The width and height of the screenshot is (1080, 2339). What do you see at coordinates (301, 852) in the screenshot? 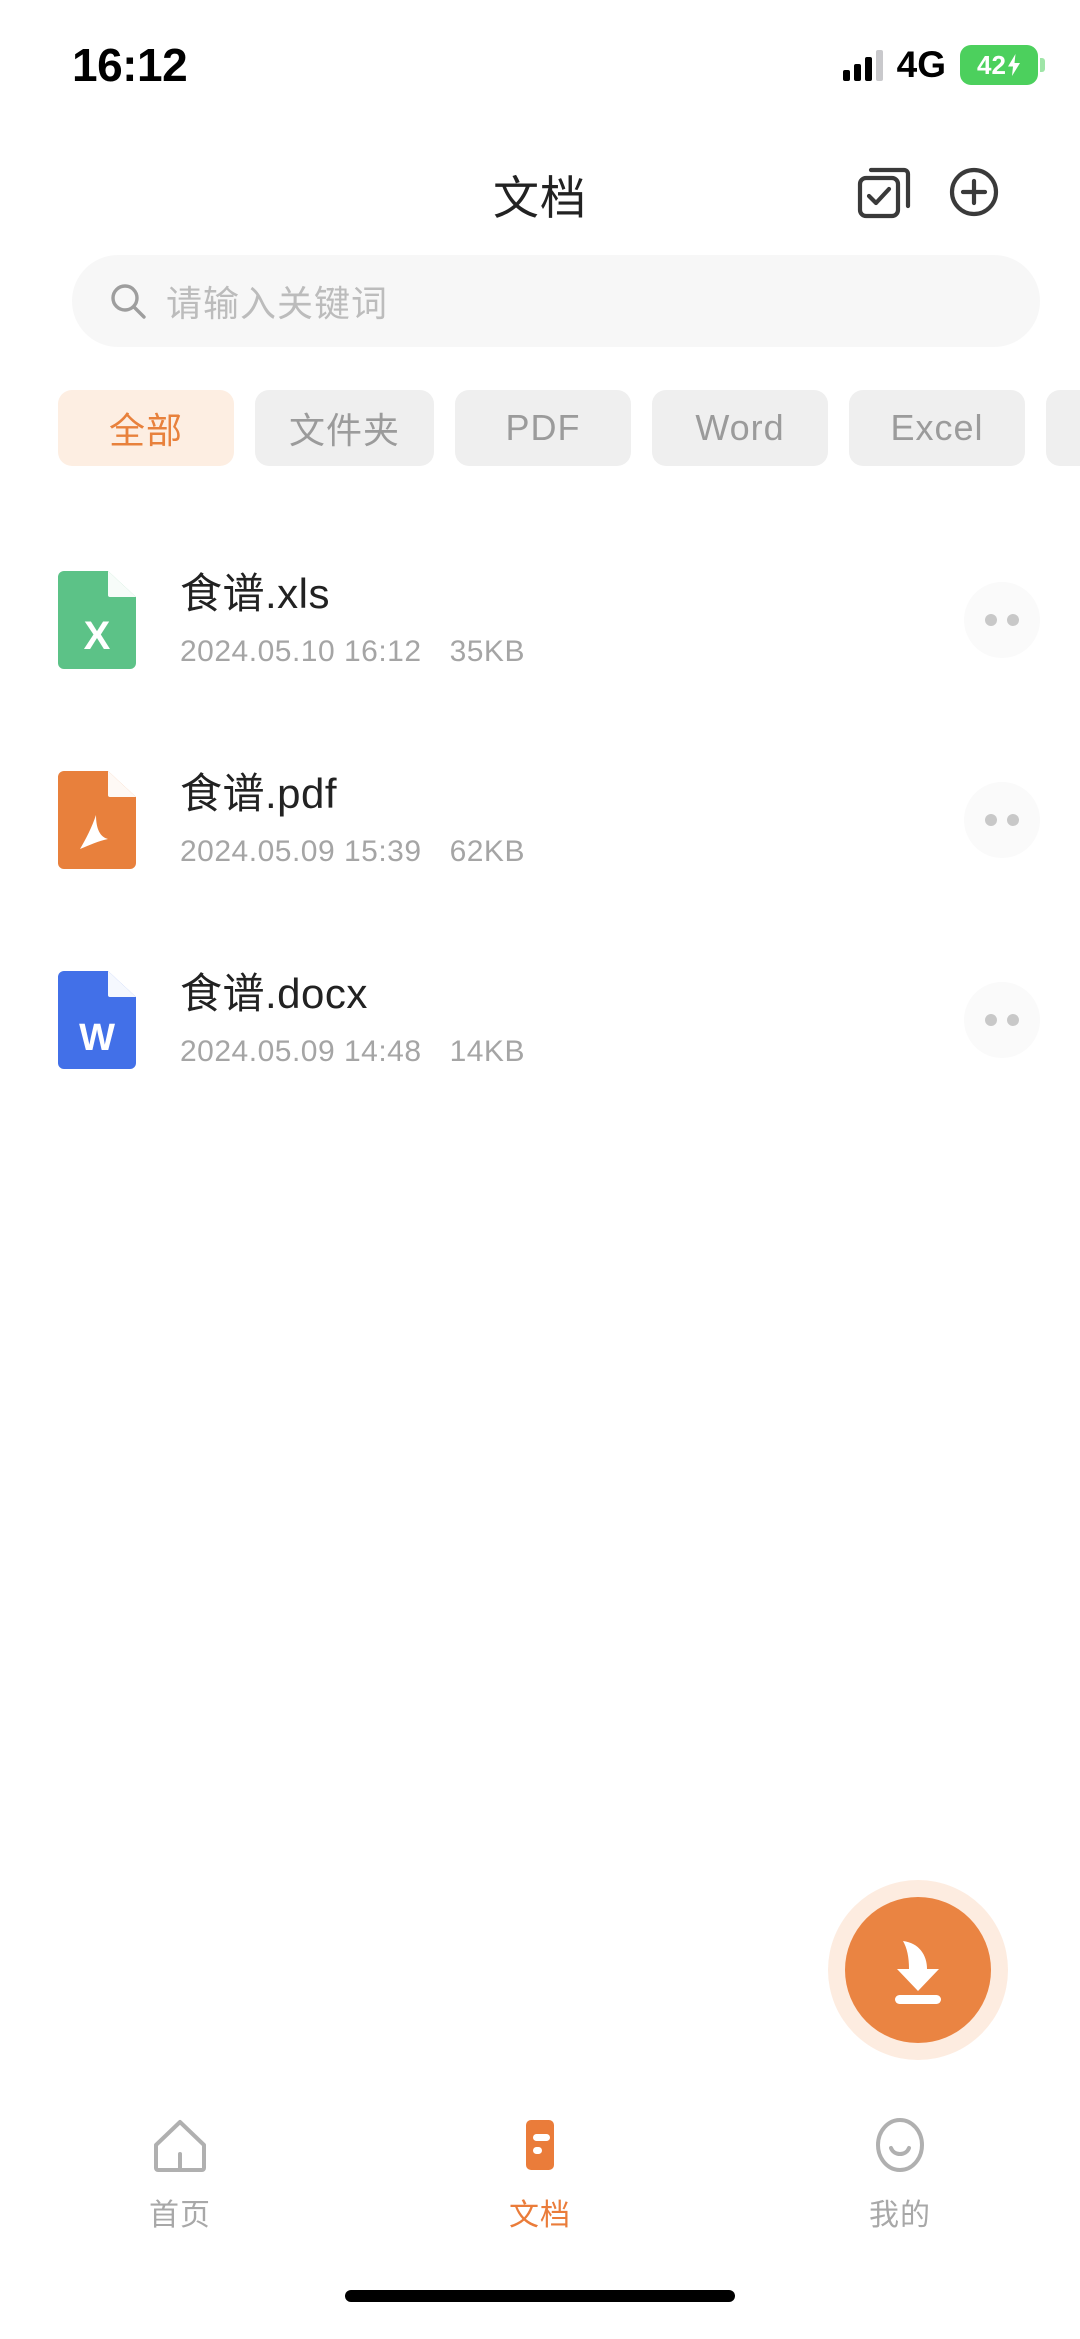
I see `file-date: 2024.05.09 15:39` at bounding box center [301, 852].